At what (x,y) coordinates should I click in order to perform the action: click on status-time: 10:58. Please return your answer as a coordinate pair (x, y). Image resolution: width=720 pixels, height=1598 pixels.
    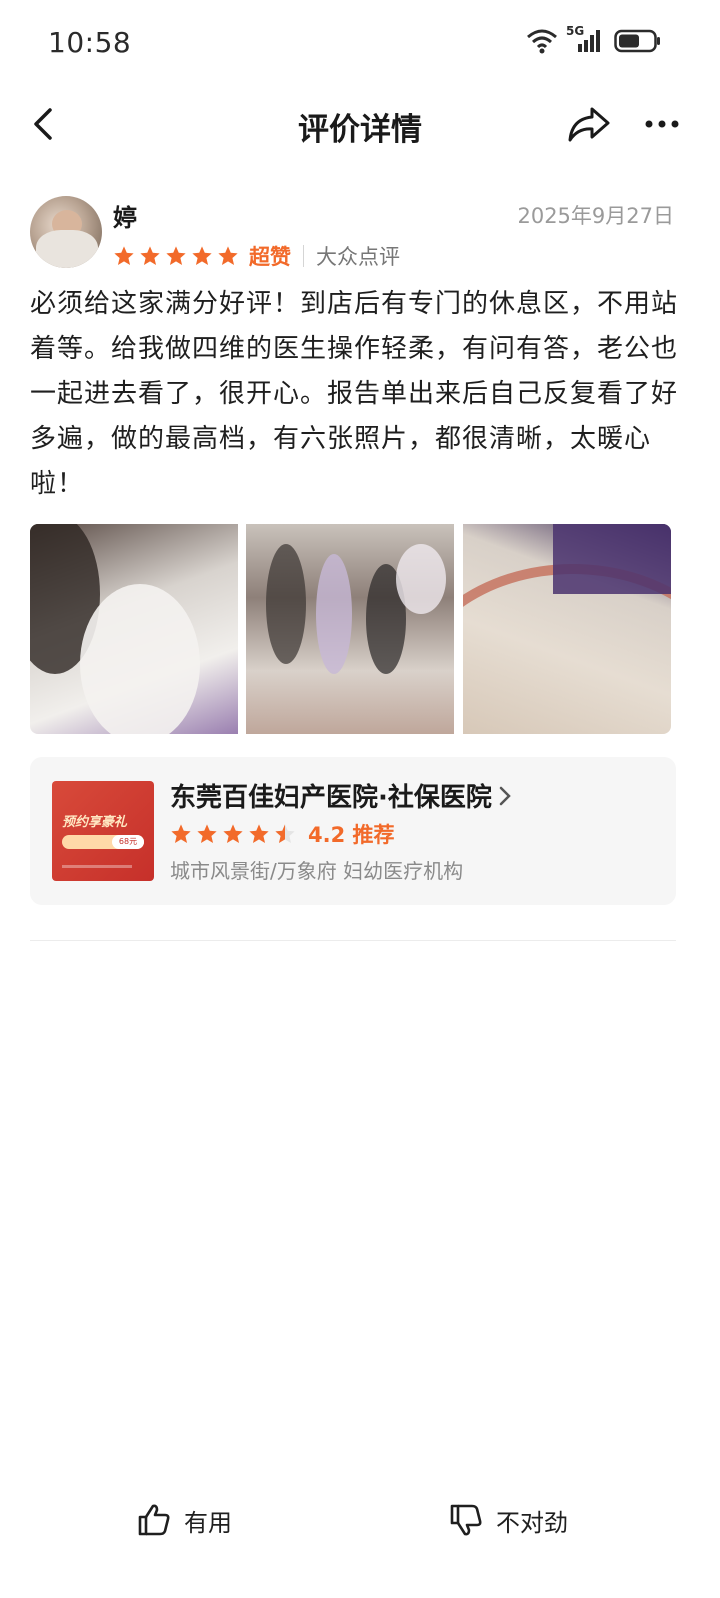
    Looking at the image, I should click on (90, 42).